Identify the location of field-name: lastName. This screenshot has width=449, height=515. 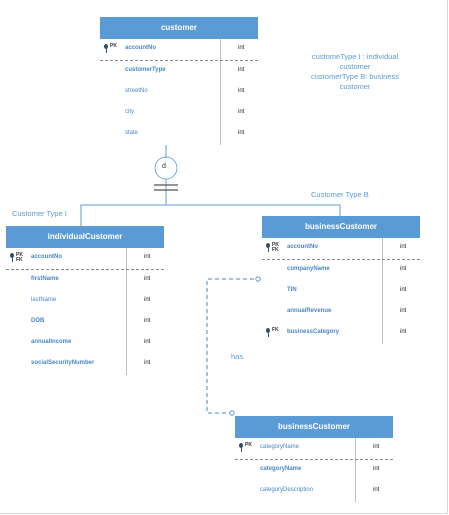
(44, 300).